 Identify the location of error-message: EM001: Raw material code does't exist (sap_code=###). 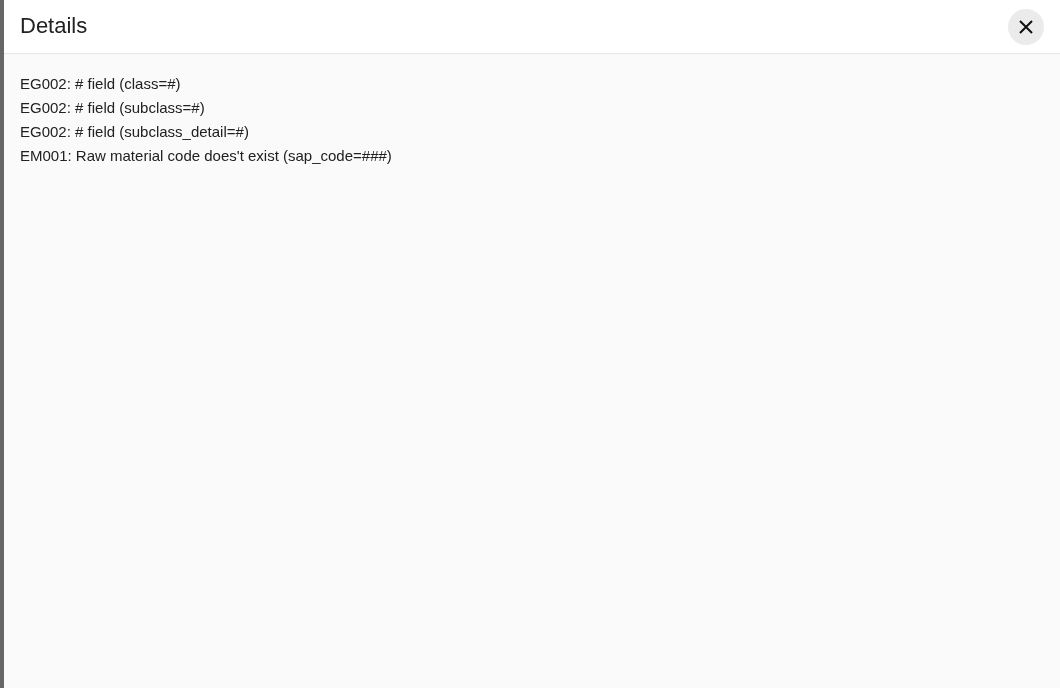
(206, 156).